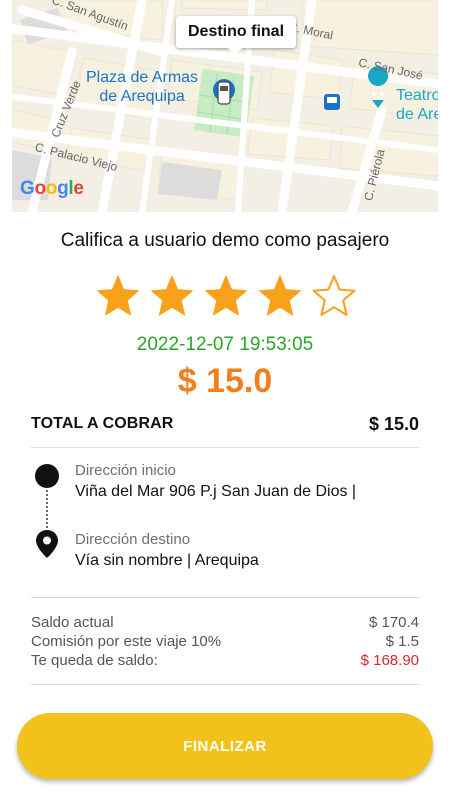 The height and width of the screenshot is (800, 450). Describe the element at coordinates (225, 240) in the screenshot. I see `rating-title: Califica a usuario demo como pasajero` at that location.